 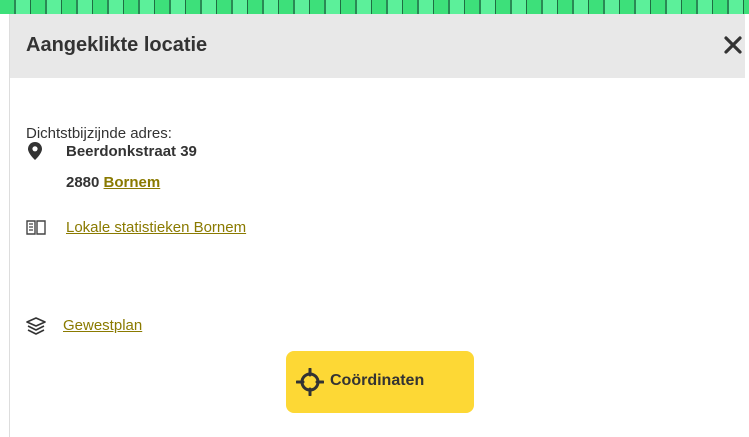 I want to click on map-background-strip, so click(x=374, y=7).